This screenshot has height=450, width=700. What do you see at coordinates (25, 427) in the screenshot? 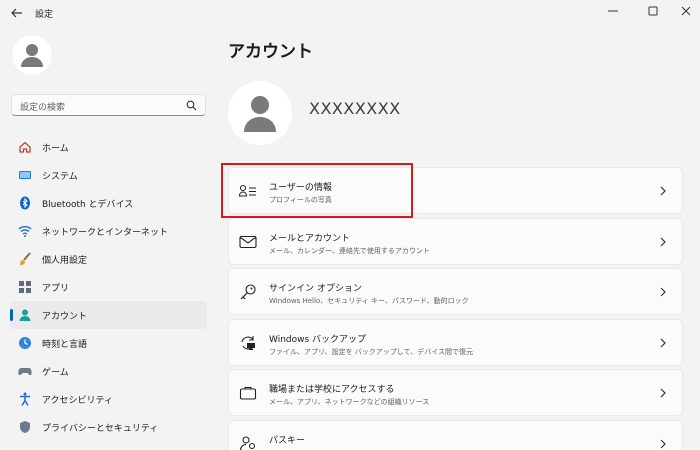
I see `shield-icon` at bounding box center [25, 427].